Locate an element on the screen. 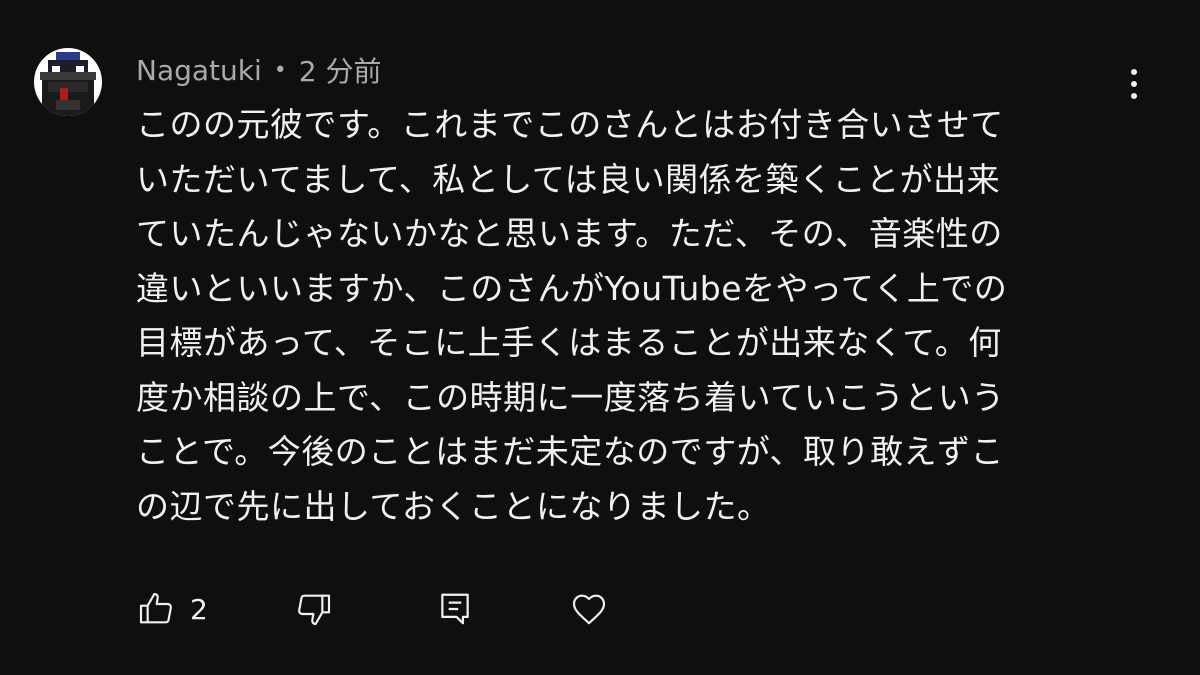 This screenshot has width=1200, height=675. thumb-down-icon is located at coordinates (314, 610).